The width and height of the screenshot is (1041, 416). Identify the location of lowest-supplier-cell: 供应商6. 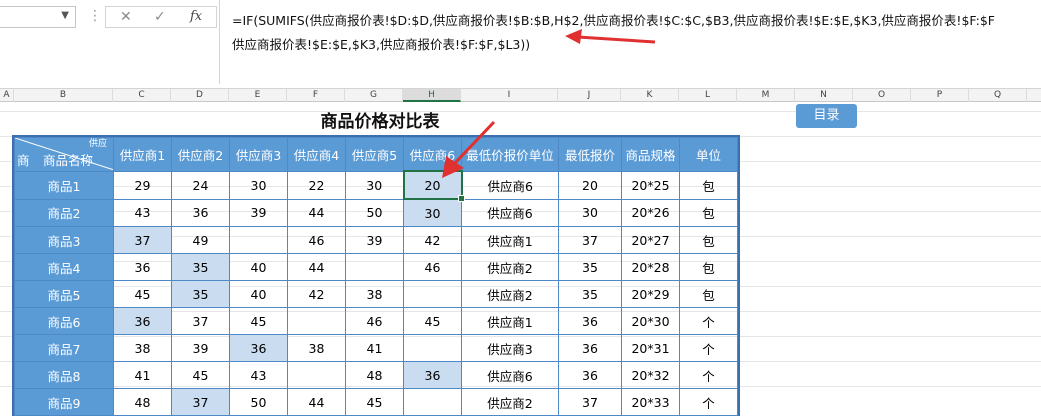
(510, 375).